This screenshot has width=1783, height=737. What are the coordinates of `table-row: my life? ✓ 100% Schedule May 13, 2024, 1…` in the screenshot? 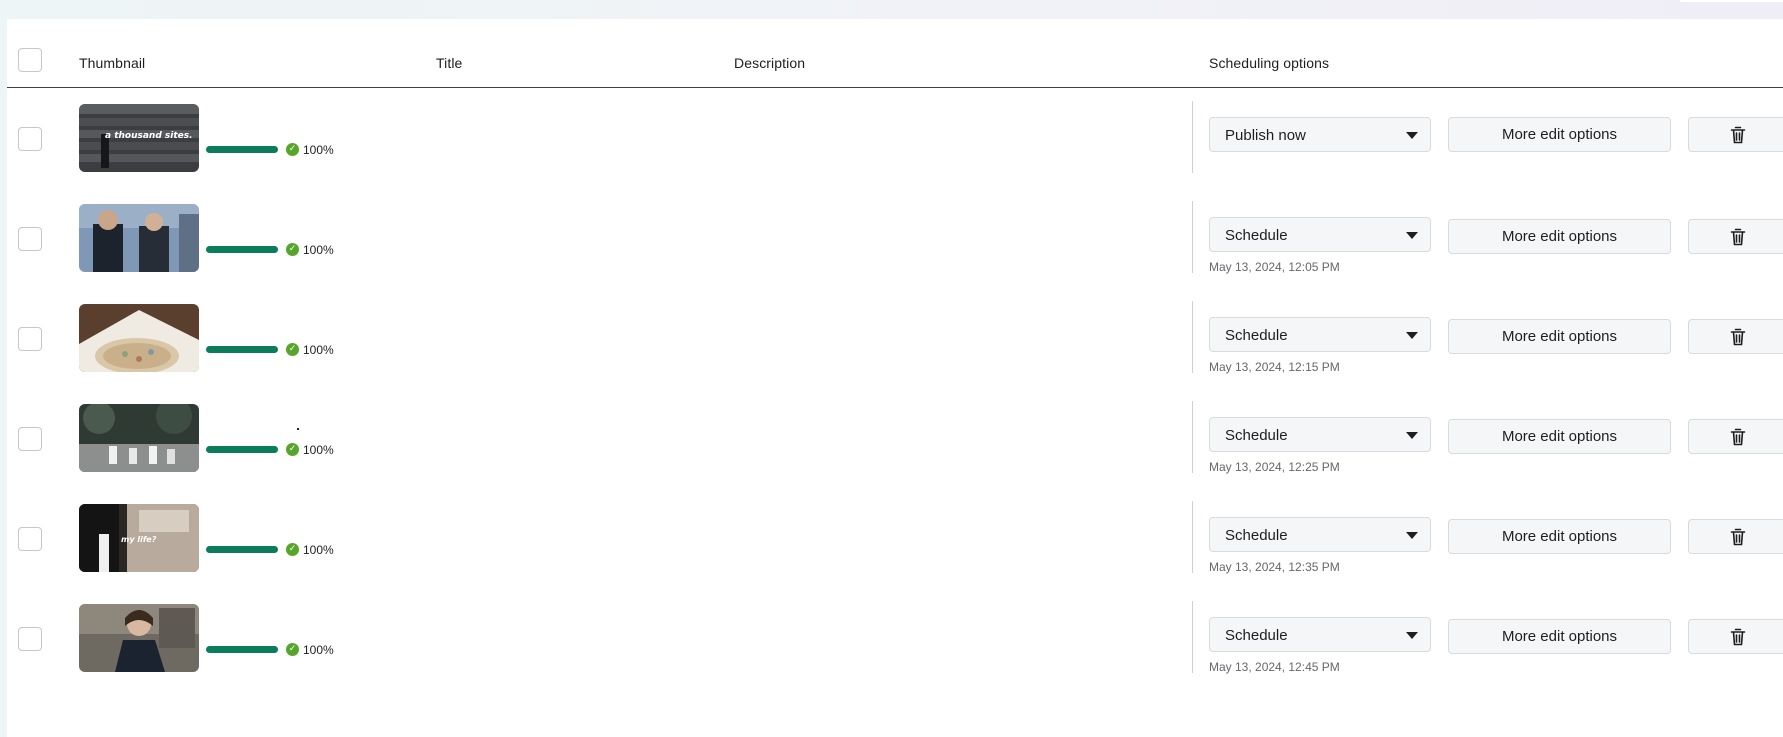 It's located at (895, 532).